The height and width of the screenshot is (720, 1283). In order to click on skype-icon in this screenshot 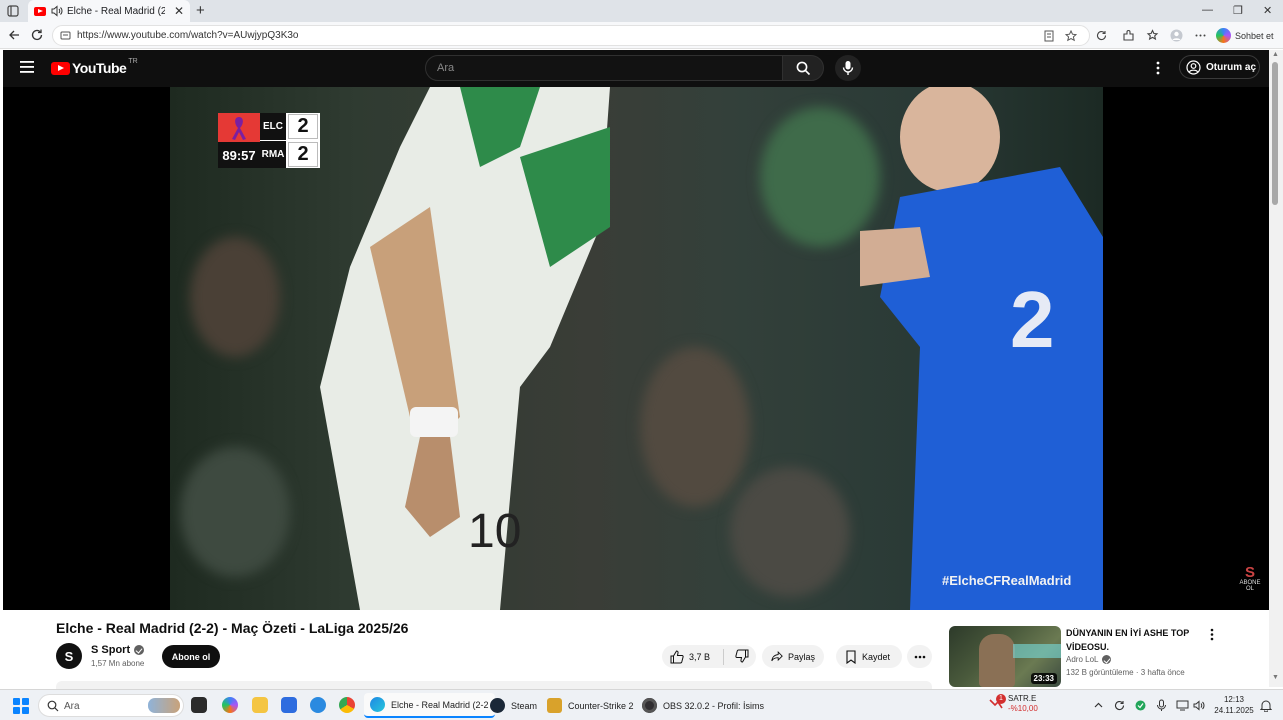, I will do `click(318, 705)`.